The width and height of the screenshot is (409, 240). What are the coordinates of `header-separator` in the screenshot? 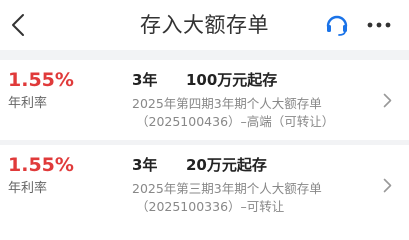 It's located at (204, 55).